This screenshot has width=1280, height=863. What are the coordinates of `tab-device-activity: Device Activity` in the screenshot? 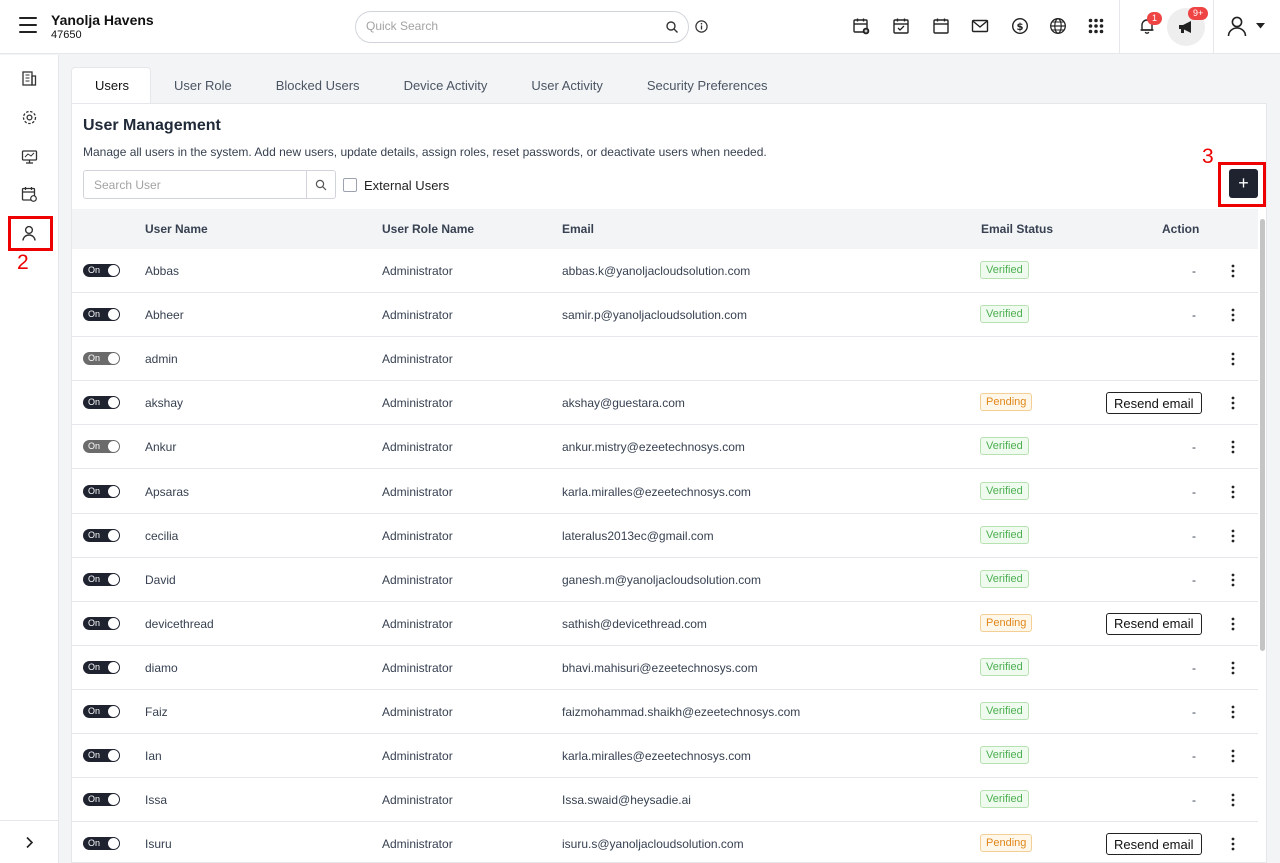 It's located at (445, 85).